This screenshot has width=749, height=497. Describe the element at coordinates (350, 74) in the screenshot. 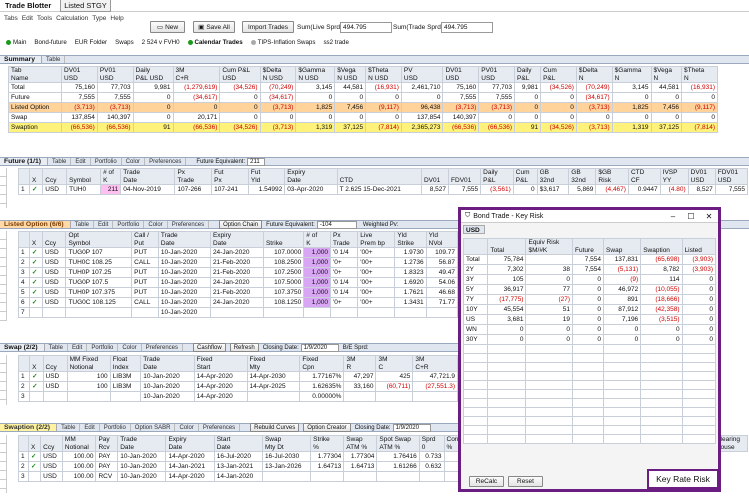

I see `summary-col-header: $Vega N USD` at that location.